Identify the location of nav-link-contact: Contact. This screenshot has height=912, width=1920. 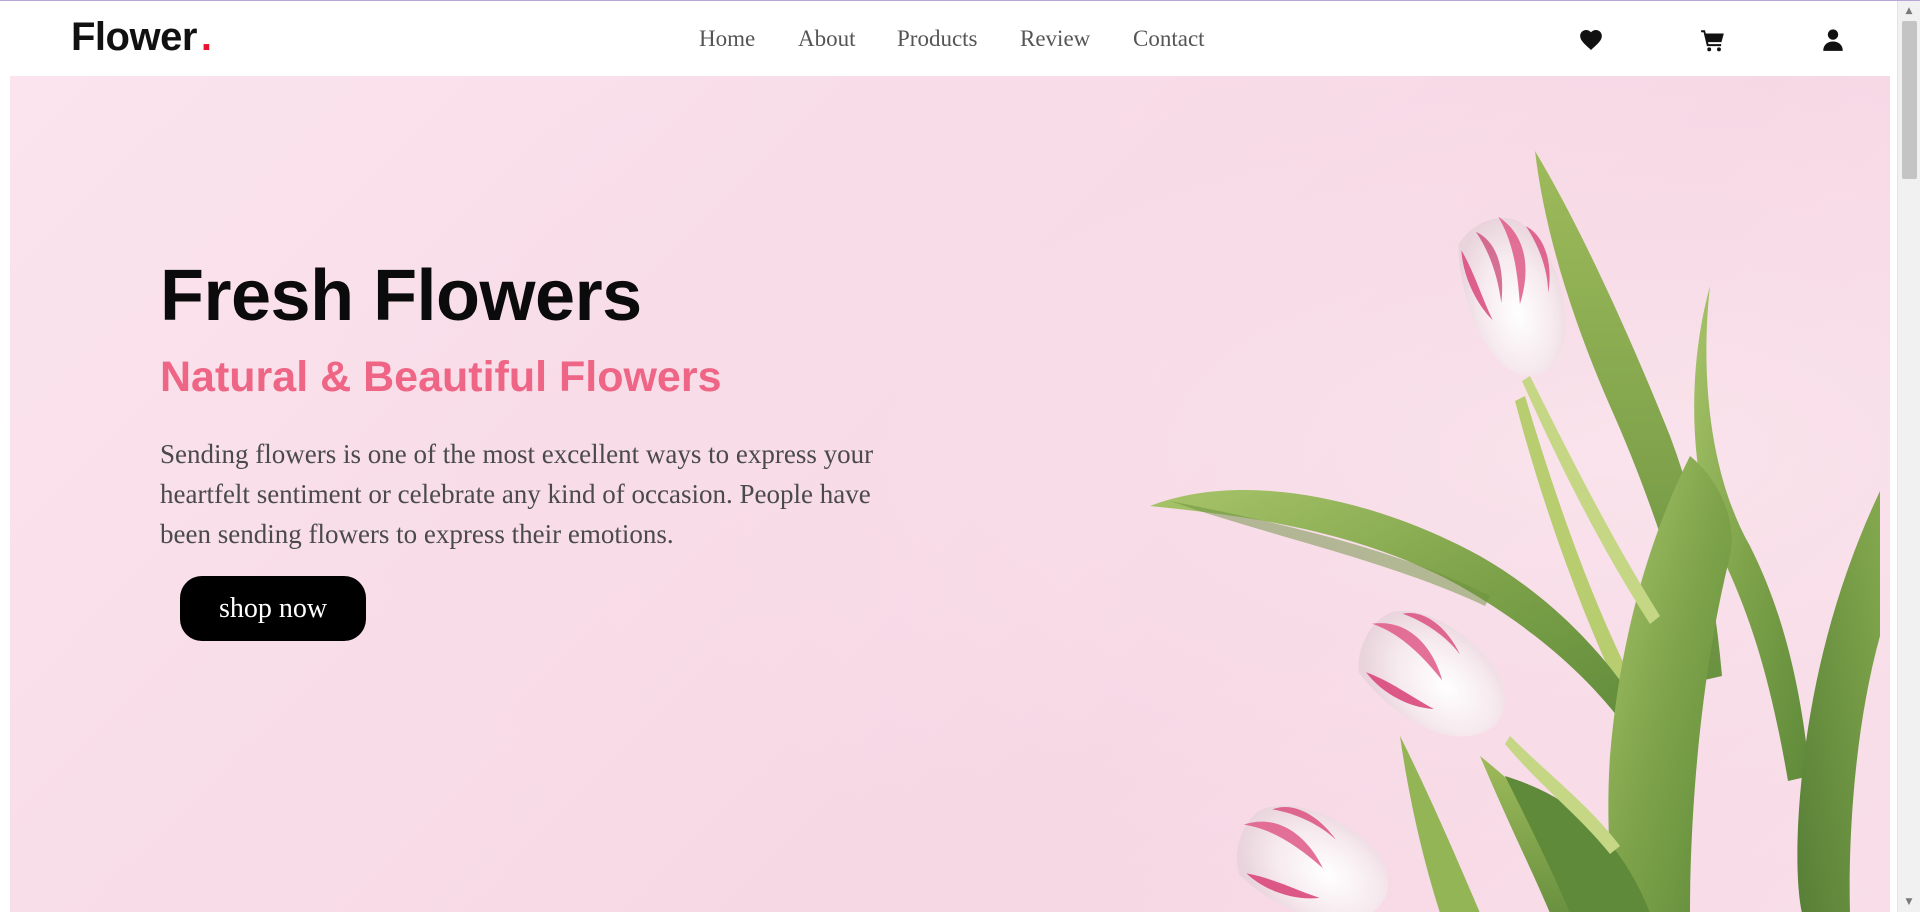
(1169, 39).